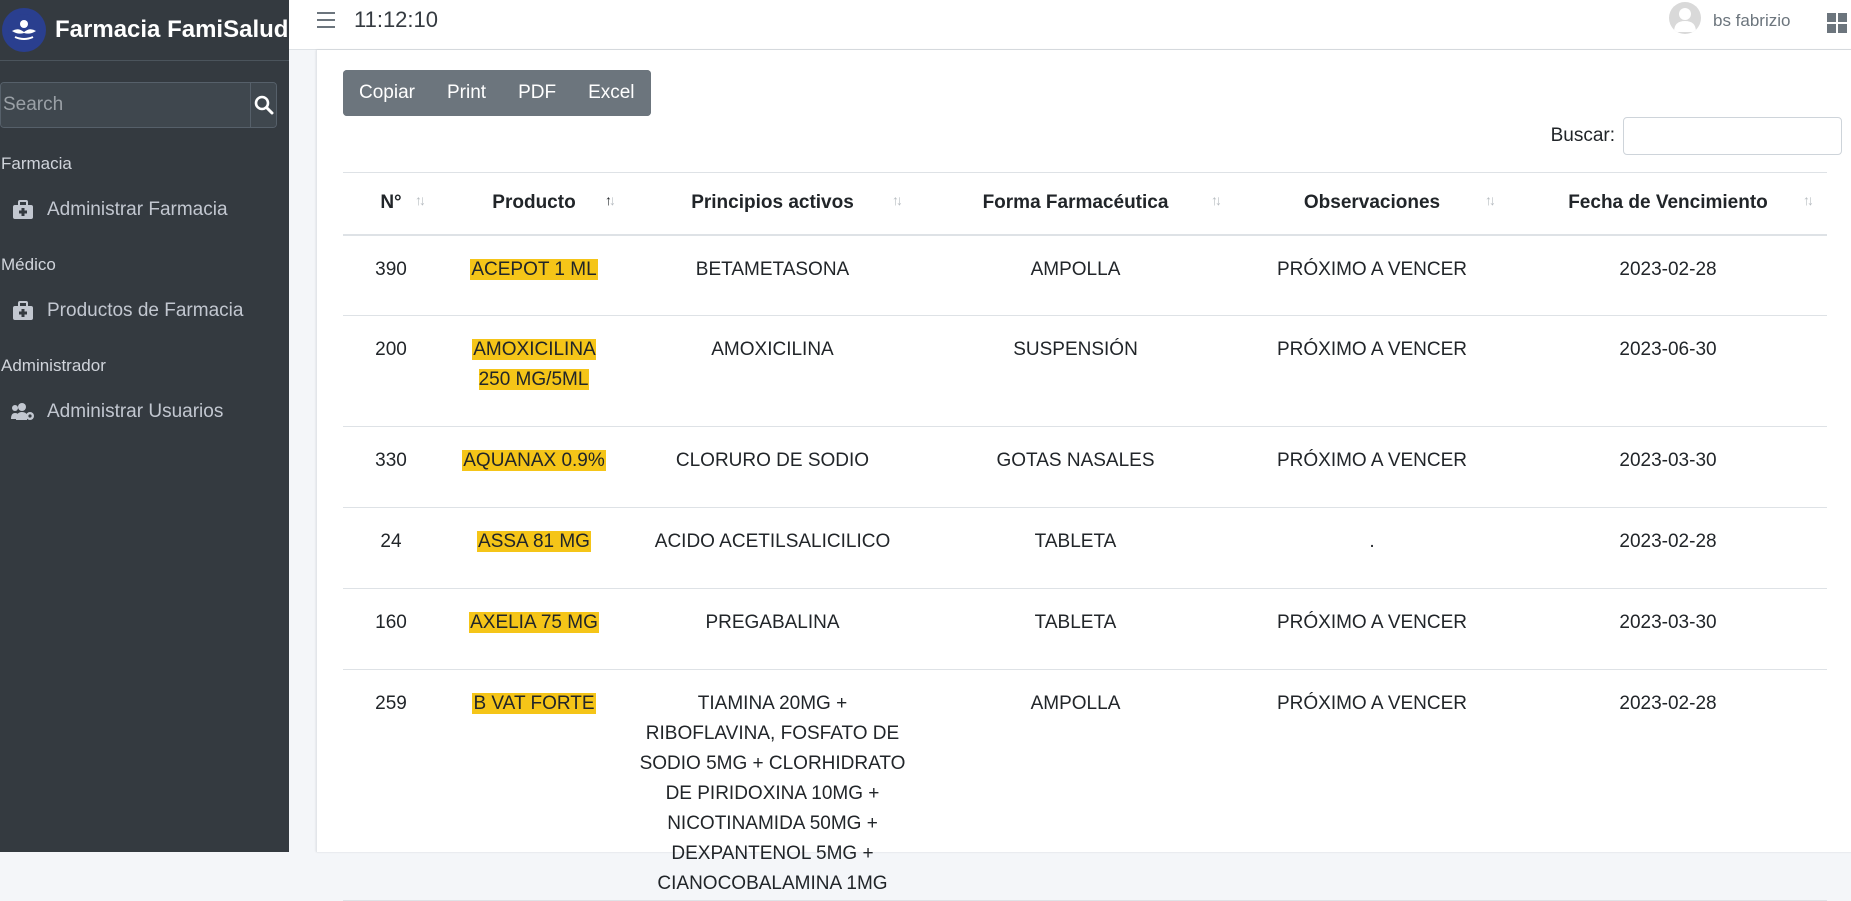 The image size is (1851, 901). Describe the element at coordinates (1582, 135) in the screenshot. I see `filter-label: Buscar:` at that location.